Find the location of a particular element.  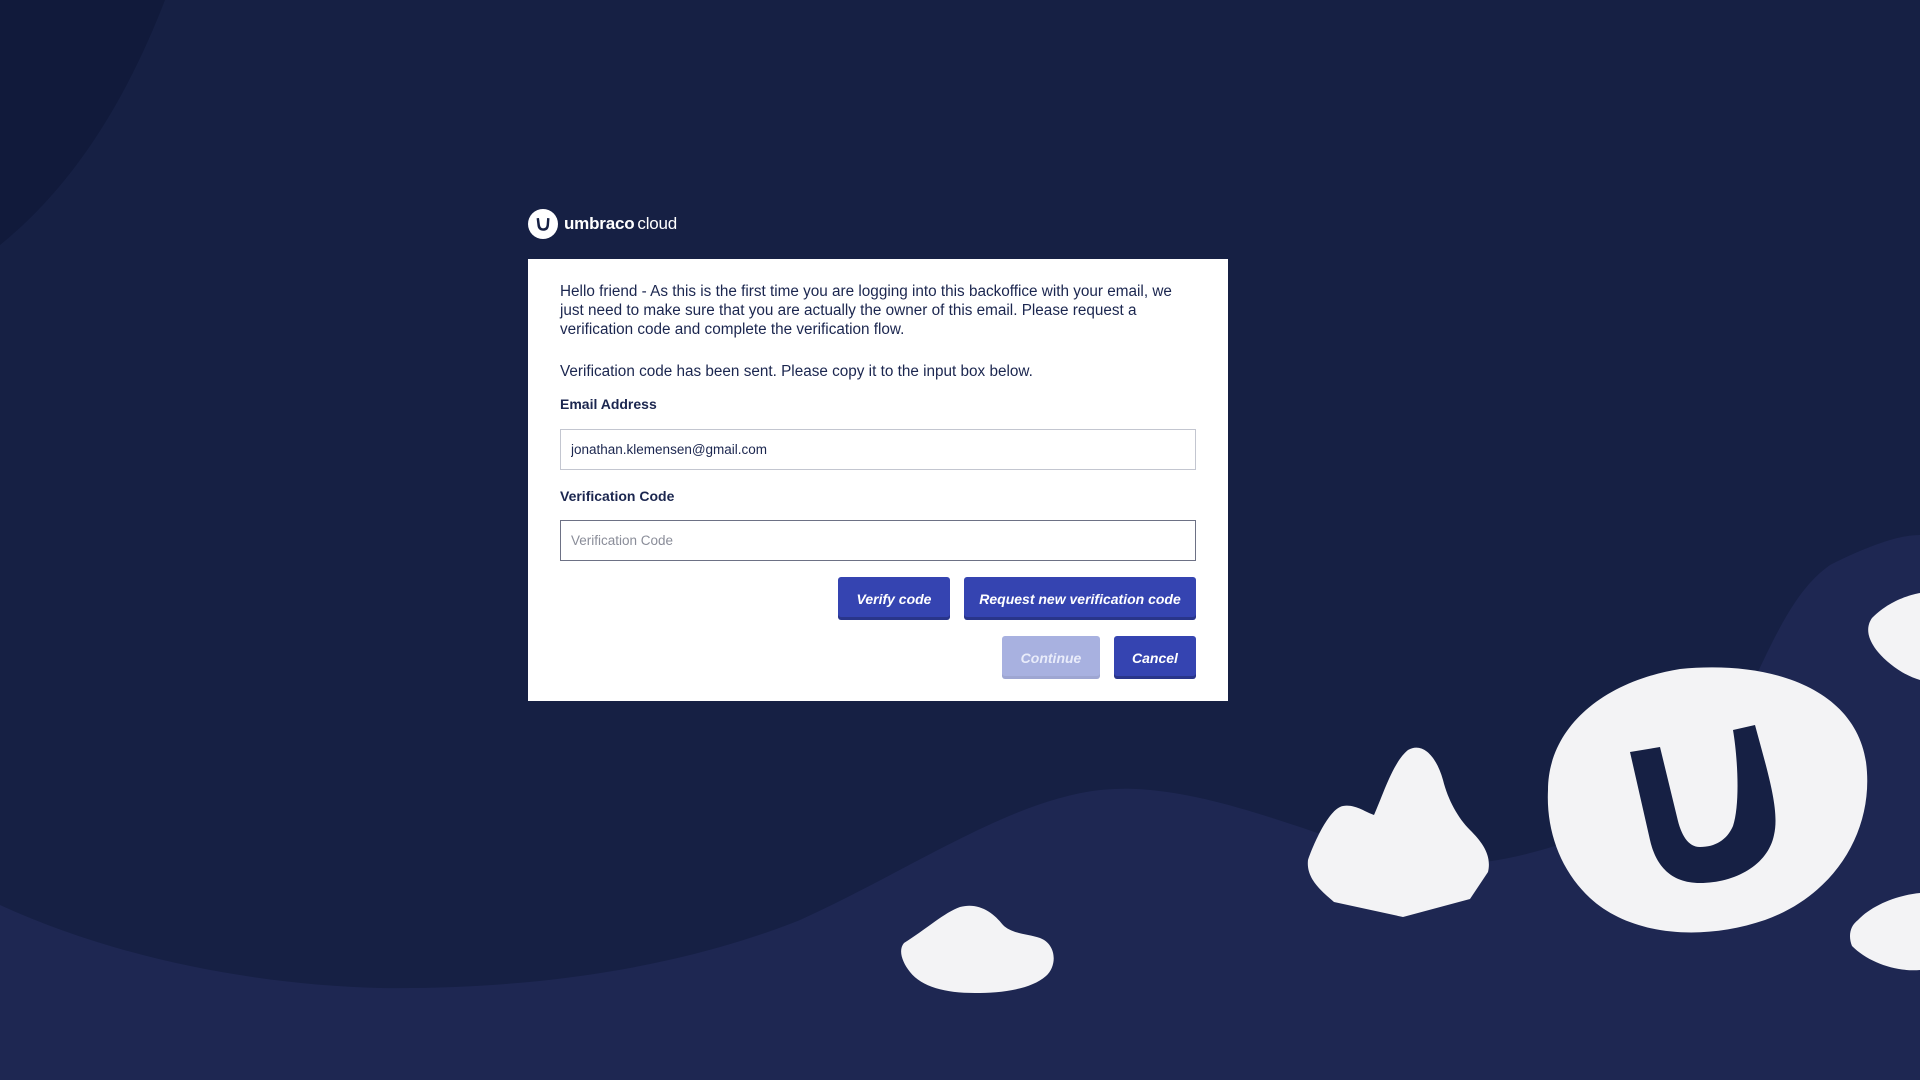

umbraco-cloud-logo: umbraco cloud is located at coordinates (602, 224).